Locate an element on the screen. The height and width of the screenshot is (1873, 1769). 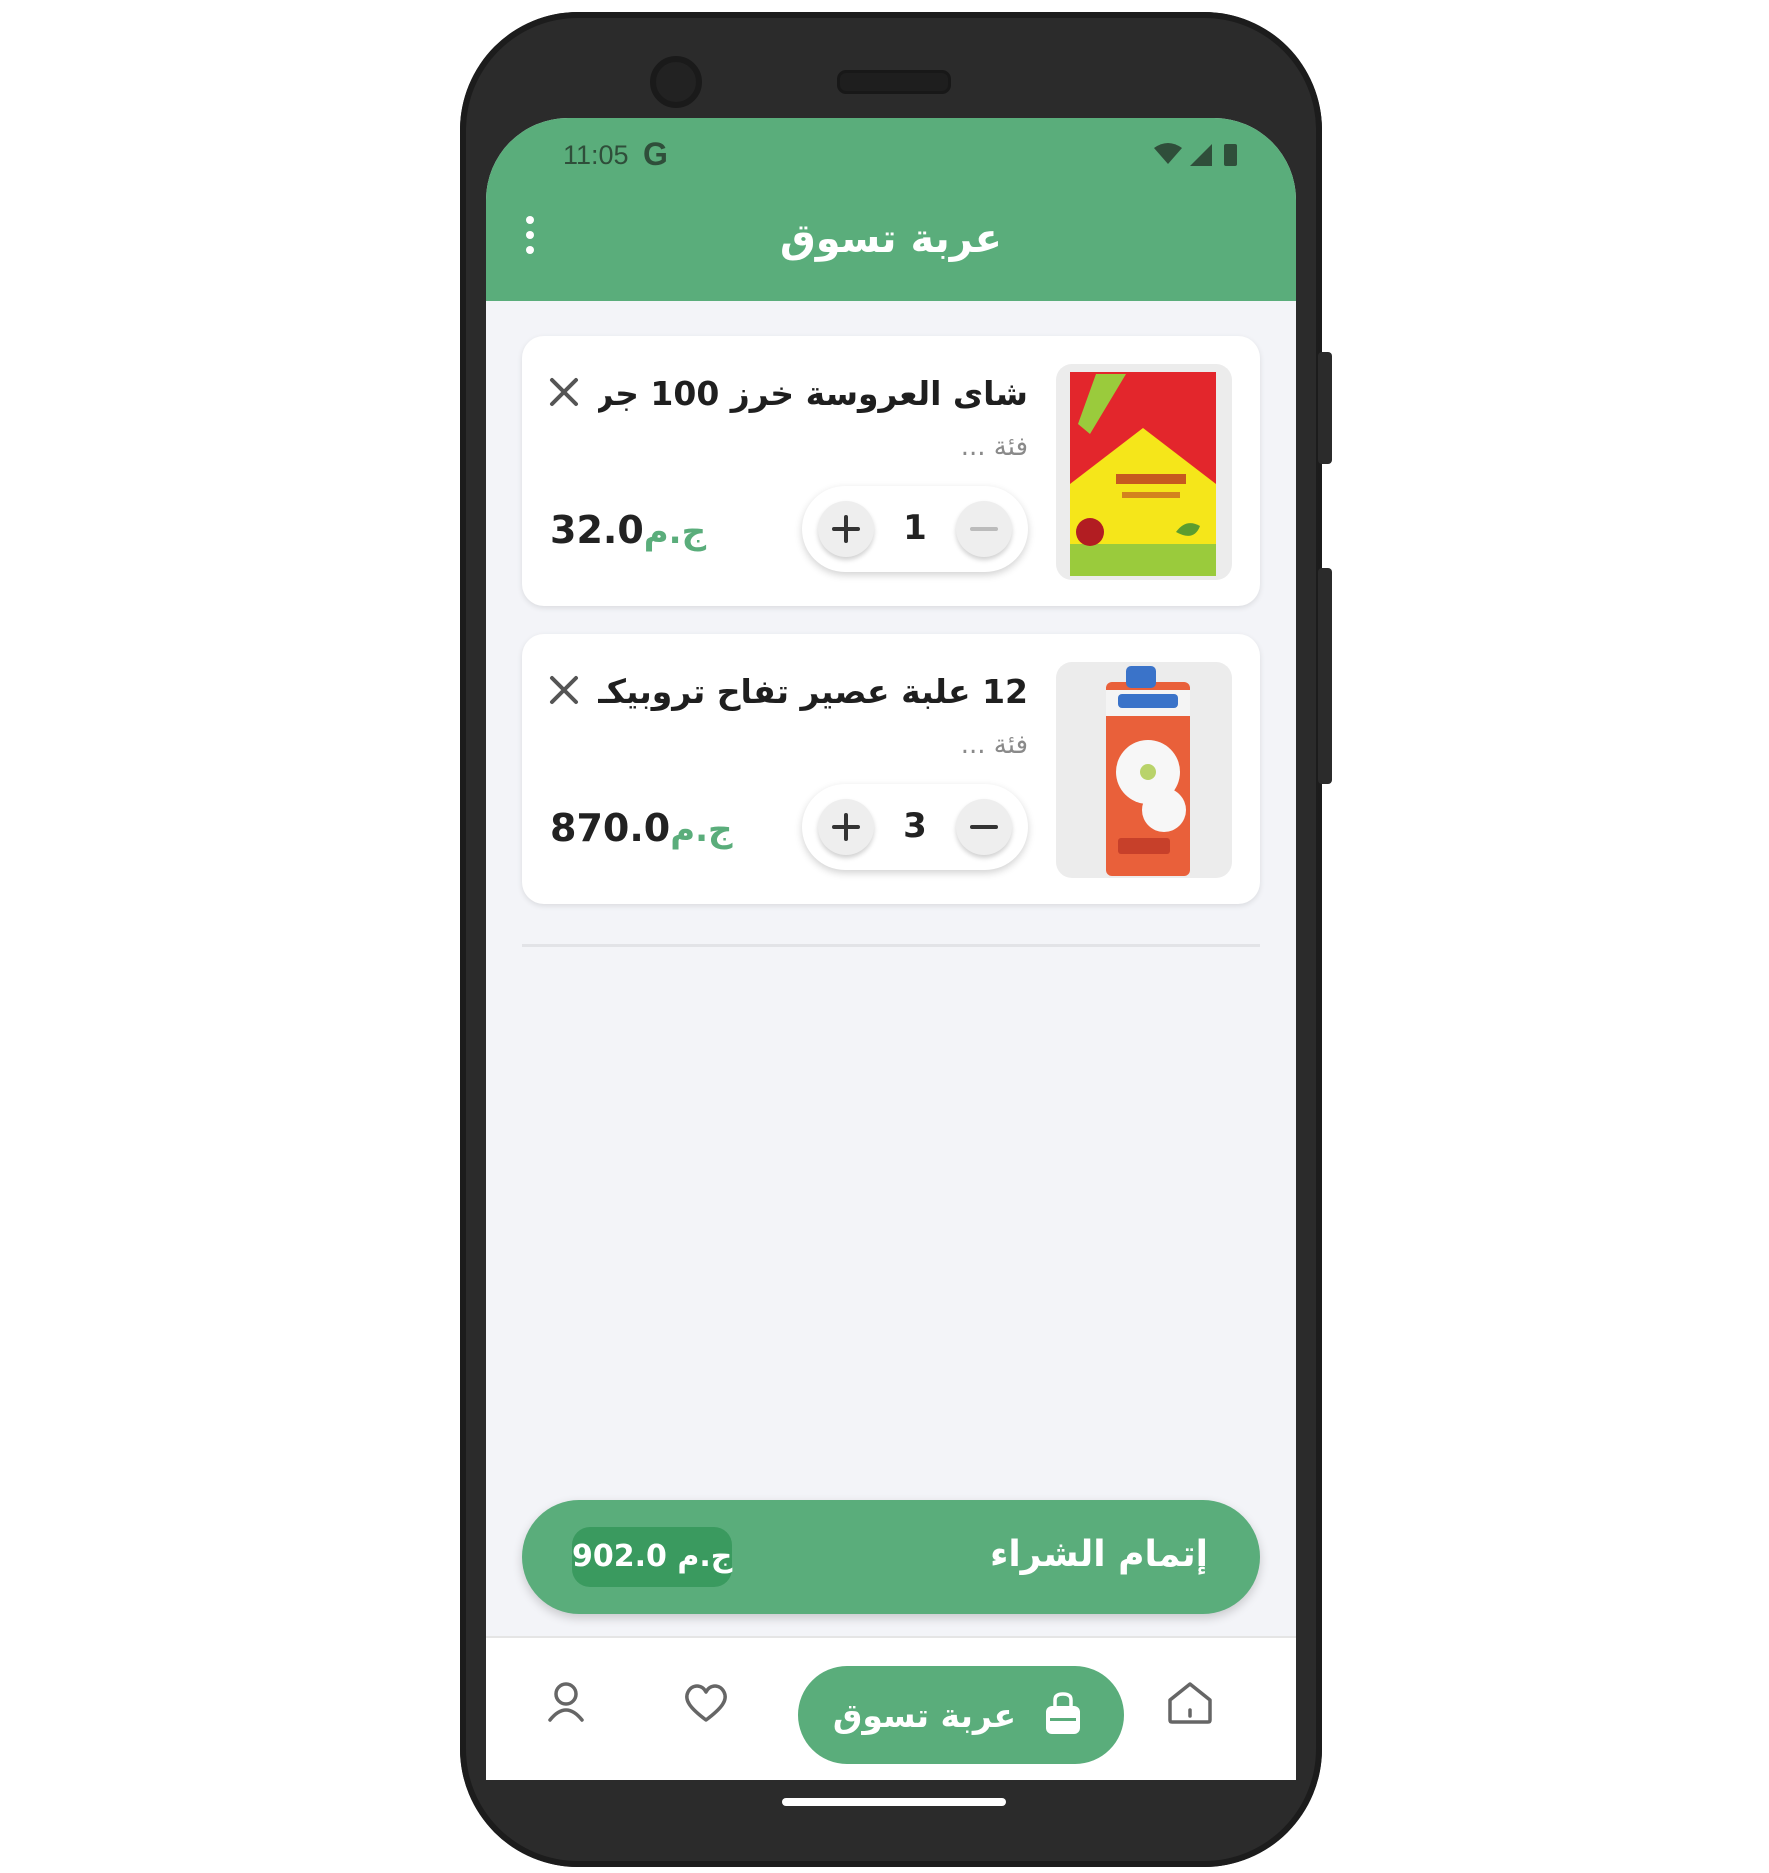
list-divider is located at coordinates (891, 945).